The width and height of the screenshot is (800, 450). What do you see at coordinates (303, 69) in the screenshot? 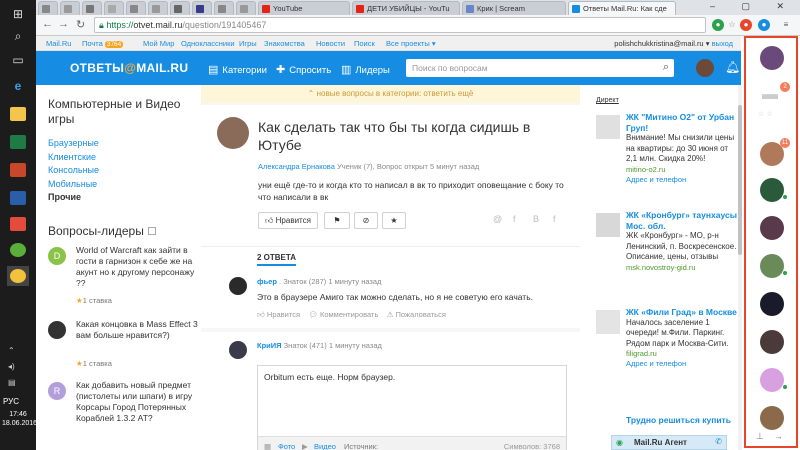
I see `nav-ask: ✚ Спросить` at bounding box center [303, 69].